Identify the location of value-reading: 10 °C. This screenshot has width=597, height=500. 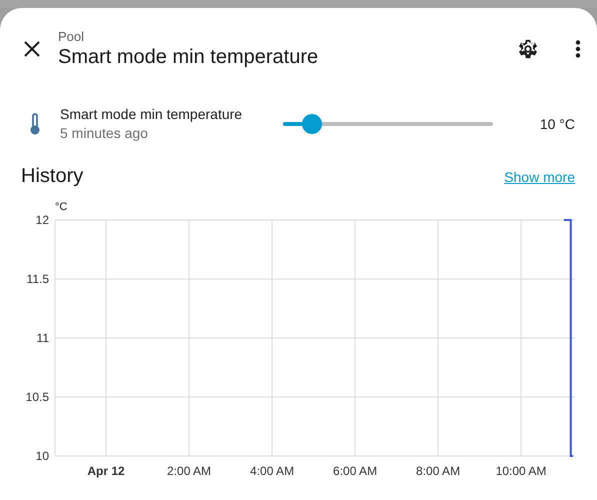
(557, 124).